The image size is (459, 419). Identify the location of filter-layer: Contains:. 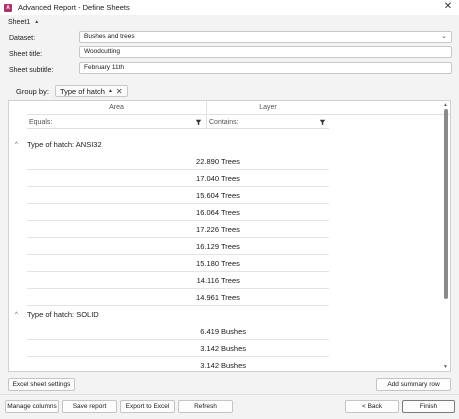
(268, 122).